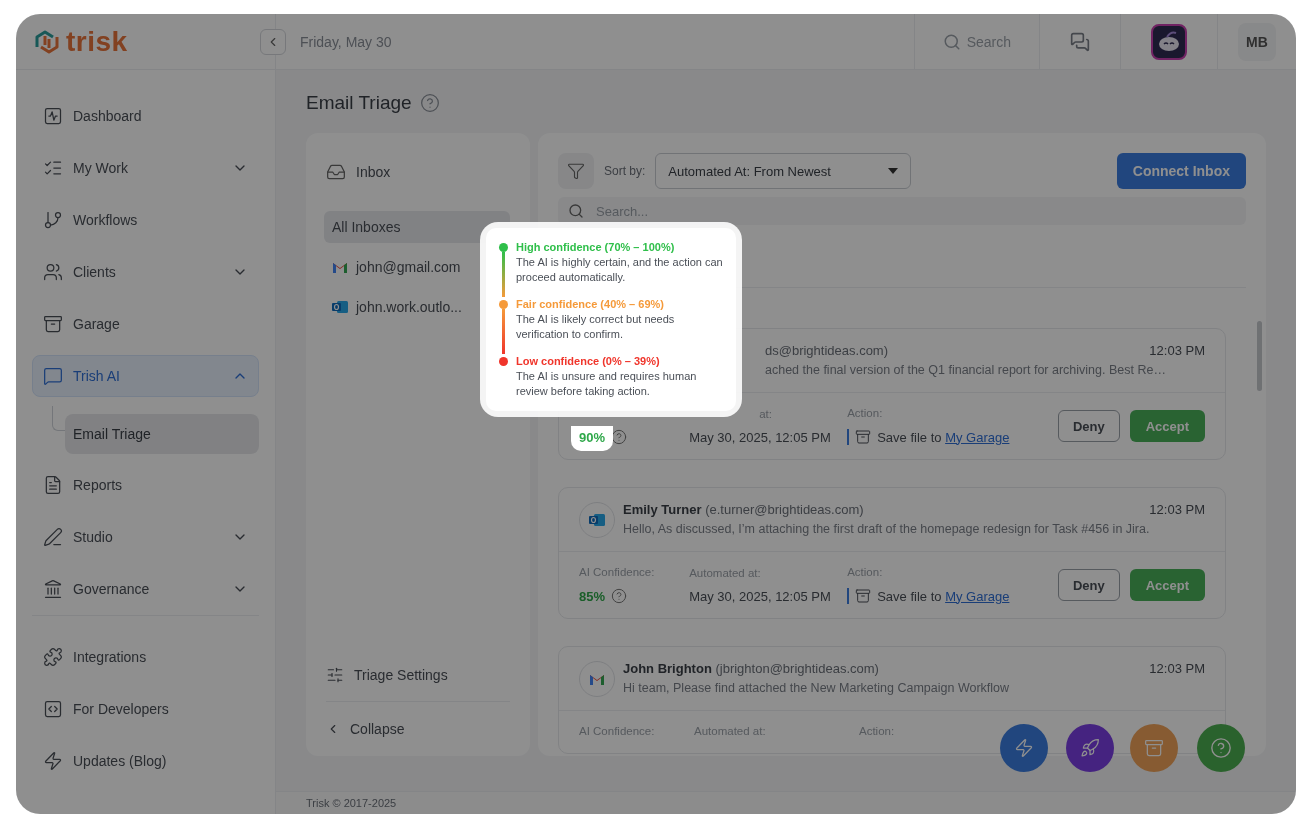 This screenshot has height=832, width=1312. I want to click on email-card, so click(892, 553).